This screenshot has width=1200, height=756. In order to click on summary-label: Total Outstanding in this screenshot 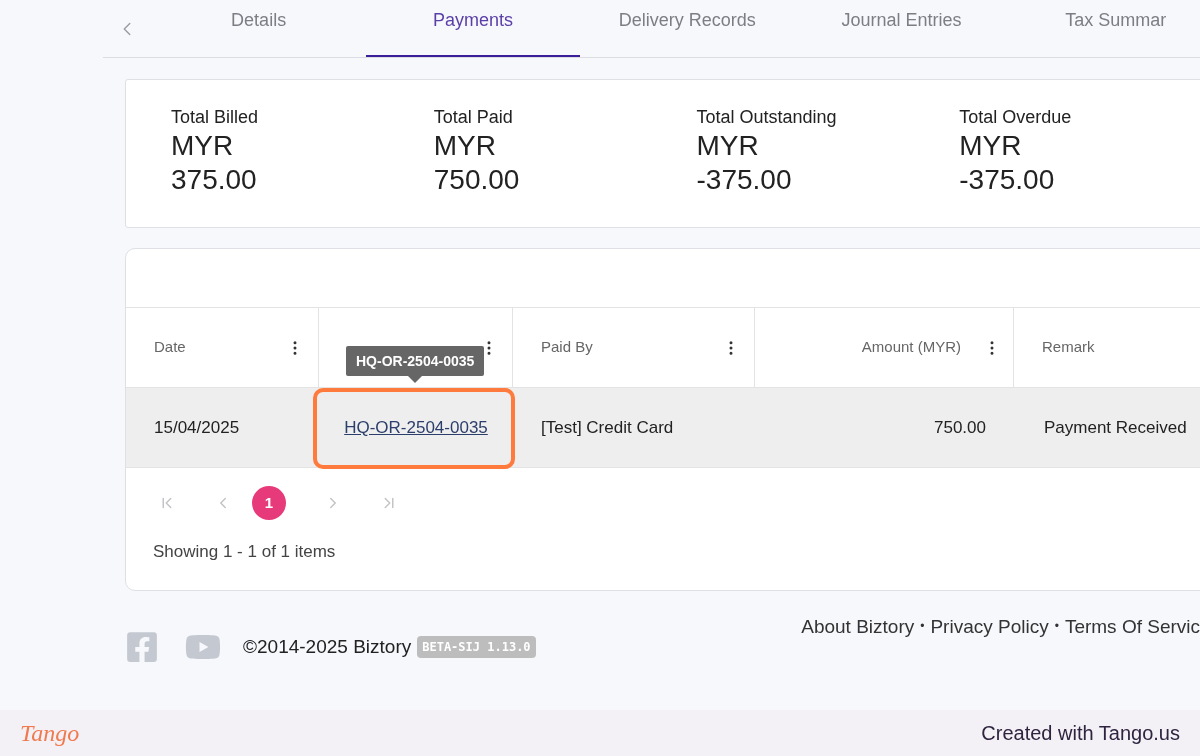, I will do `click(766, 117)`.